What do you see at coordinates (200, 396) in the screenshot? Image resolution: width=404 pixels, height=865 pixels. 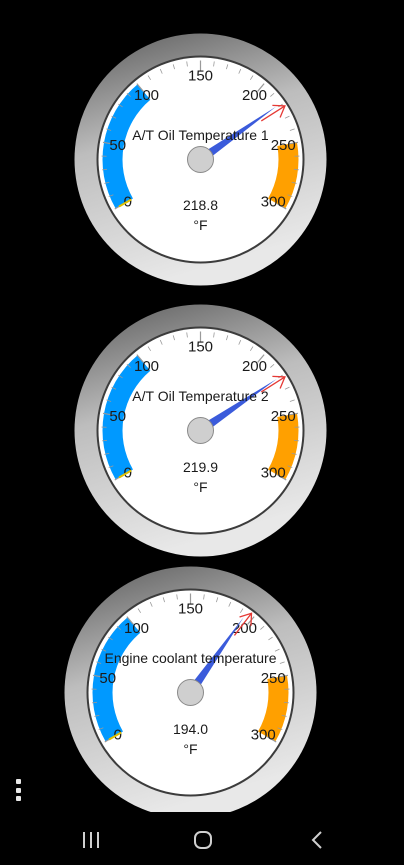 I see `gauge-title: A/T Oil Temperature 2` at bounding box center [200, 396].